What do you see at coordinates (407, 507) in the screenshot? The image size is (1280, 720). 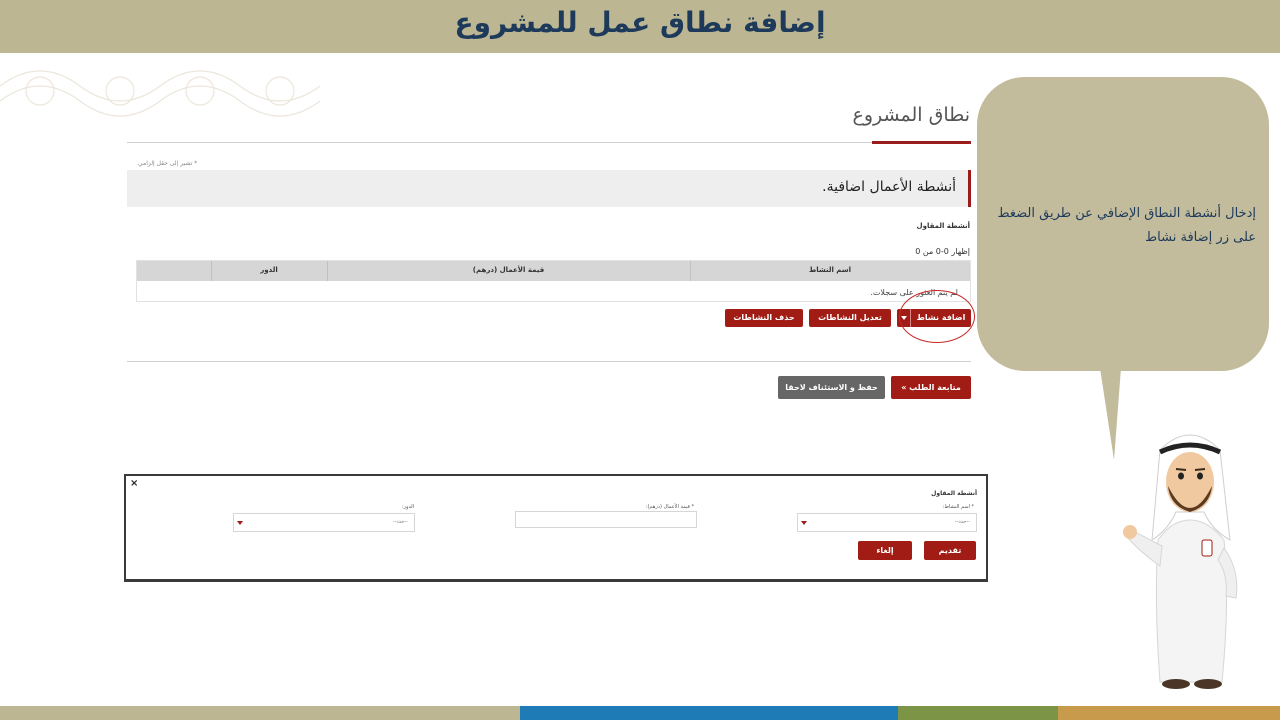 I see `role-label: الدور:` at bounding box center [407, 507].